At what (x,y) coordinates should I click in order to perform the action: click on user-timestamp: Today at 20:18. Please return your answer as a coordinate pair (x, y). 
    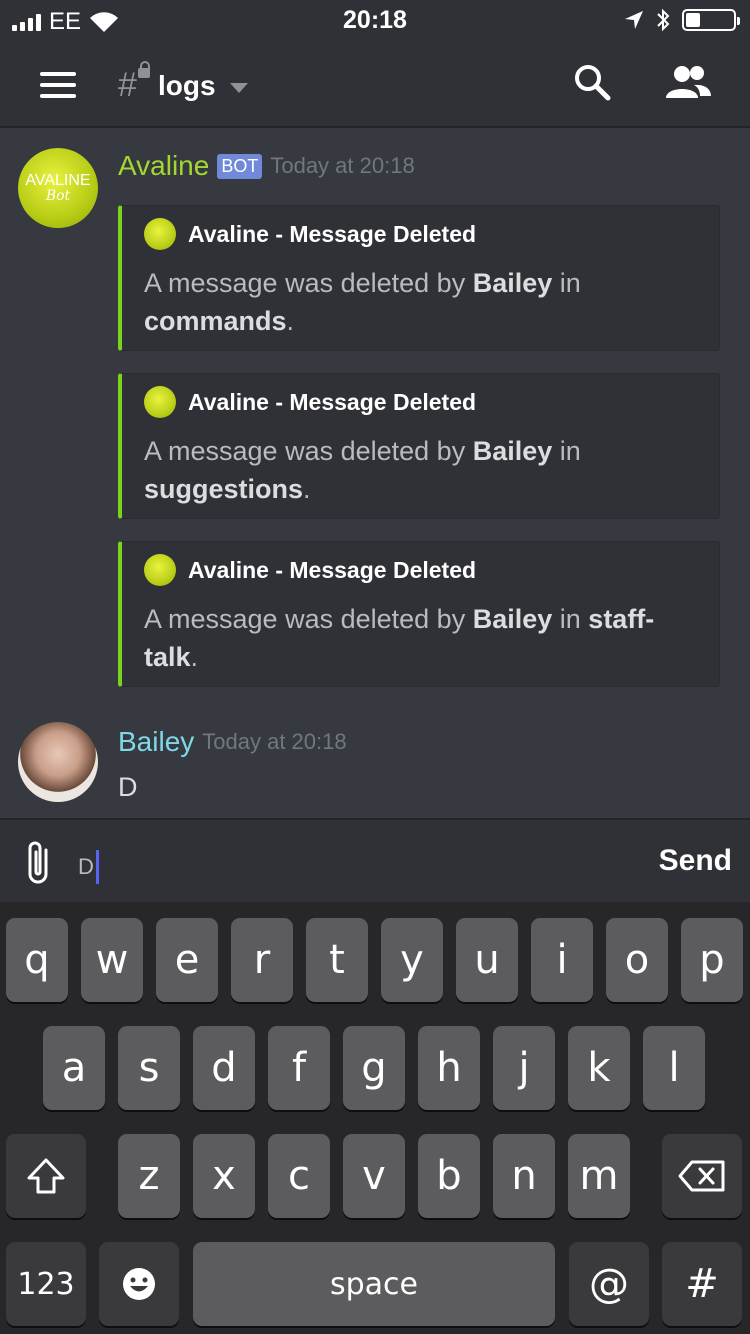
    Looking at the image, I should click on (274, 741).